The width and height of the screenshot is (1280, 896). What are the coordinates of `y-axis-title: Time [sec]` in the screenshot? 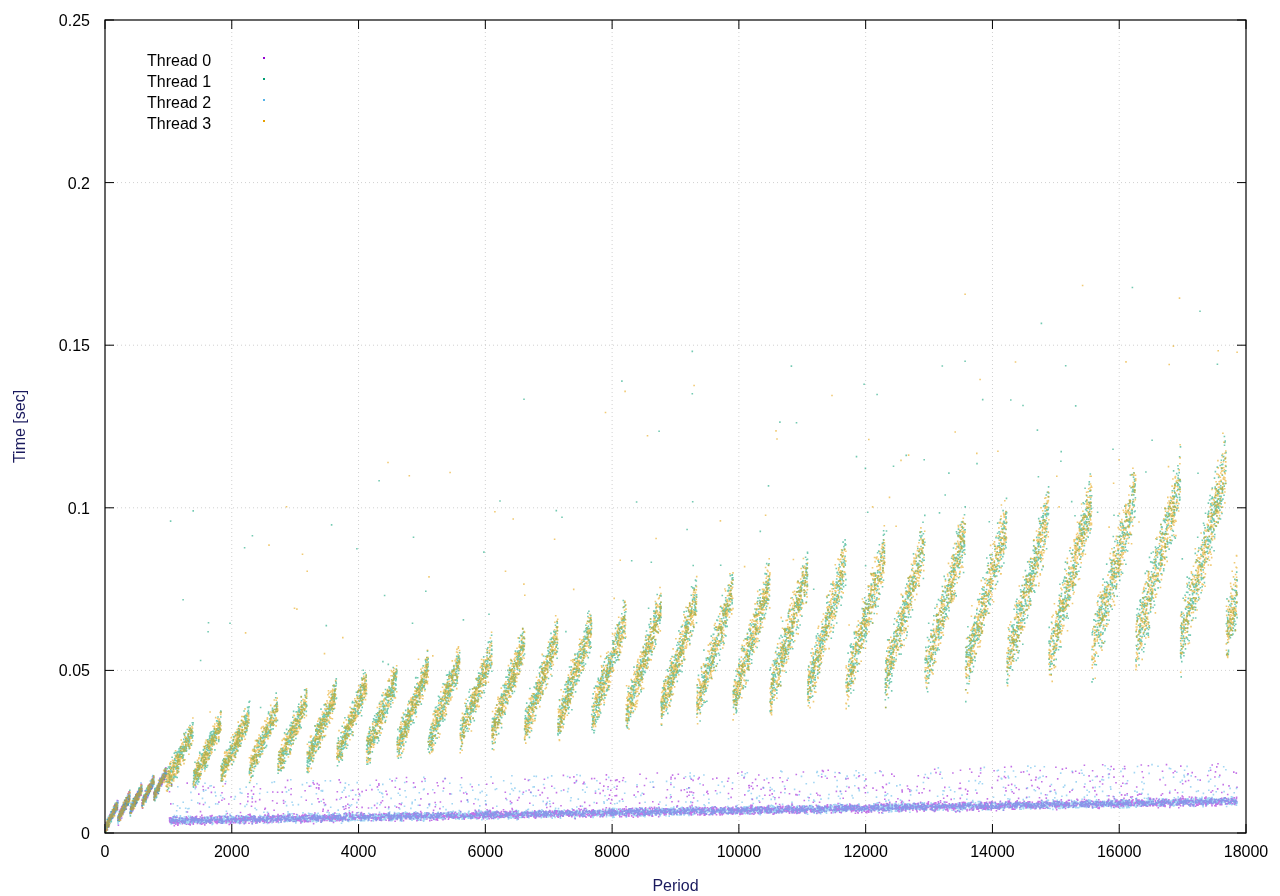 It's located at (19, 426).